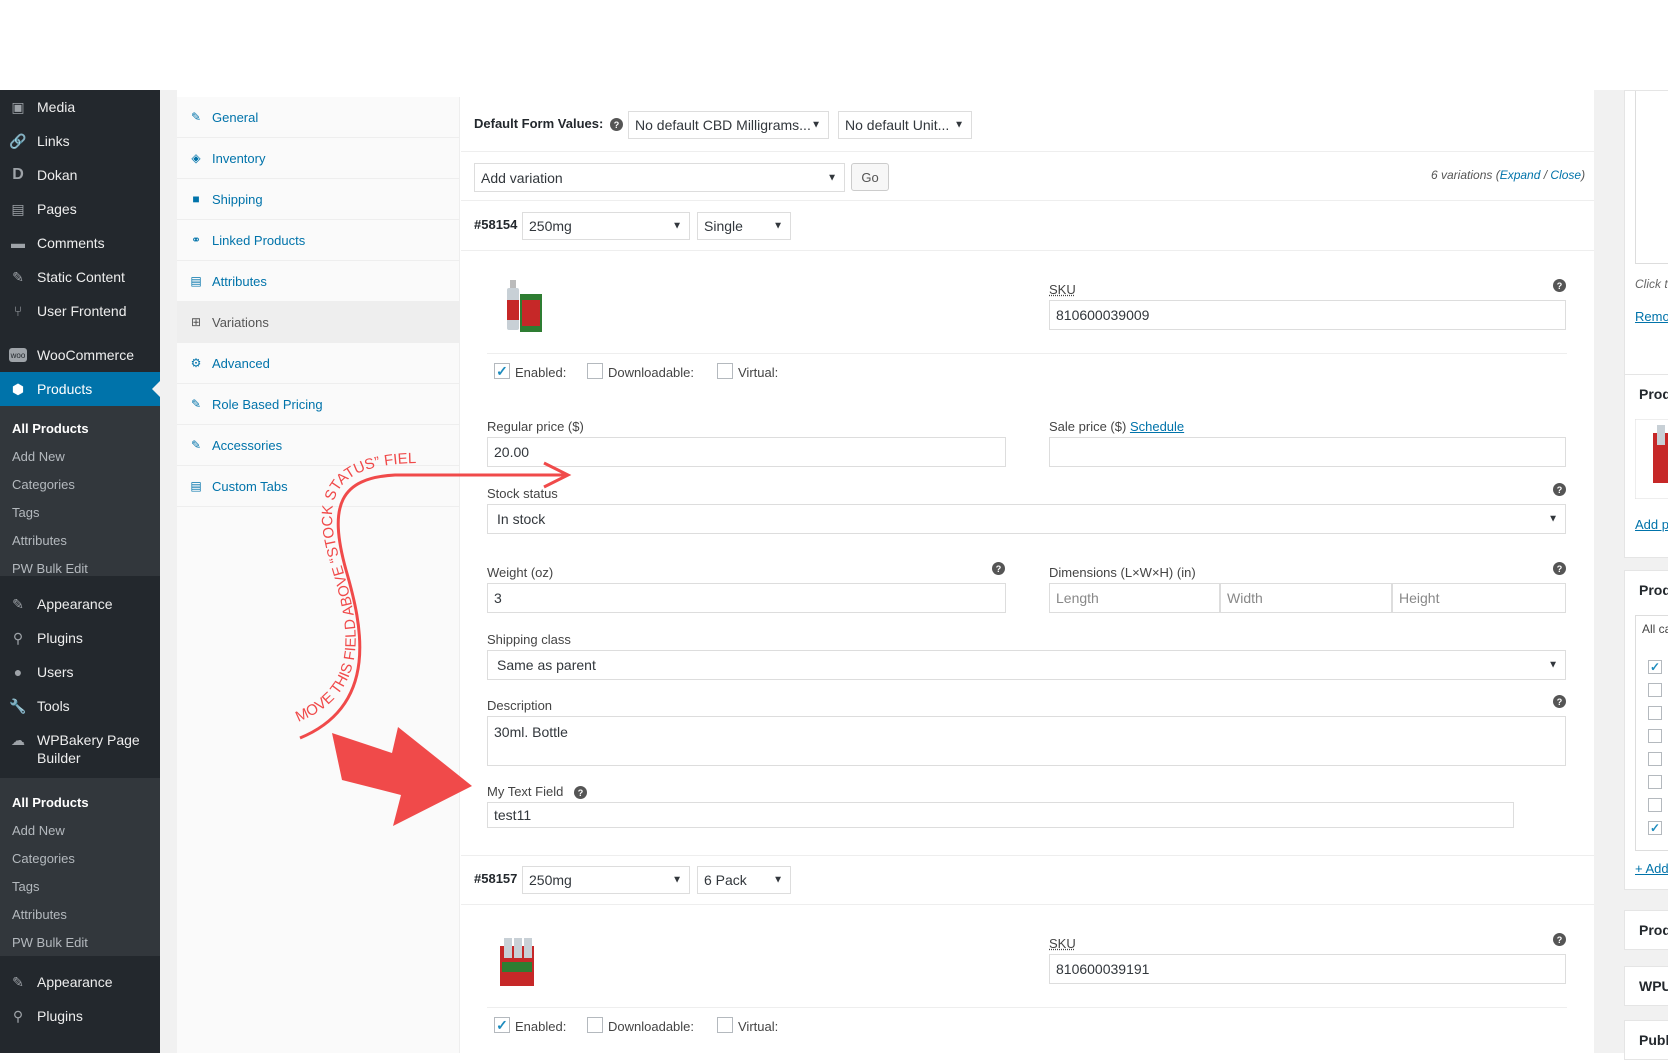 Image resolution: width=1668 pixels, height=1060 pixels. Describe the element at coordinates (18, 174) in the screenshot. I see `dokan-icon: D` at that location.